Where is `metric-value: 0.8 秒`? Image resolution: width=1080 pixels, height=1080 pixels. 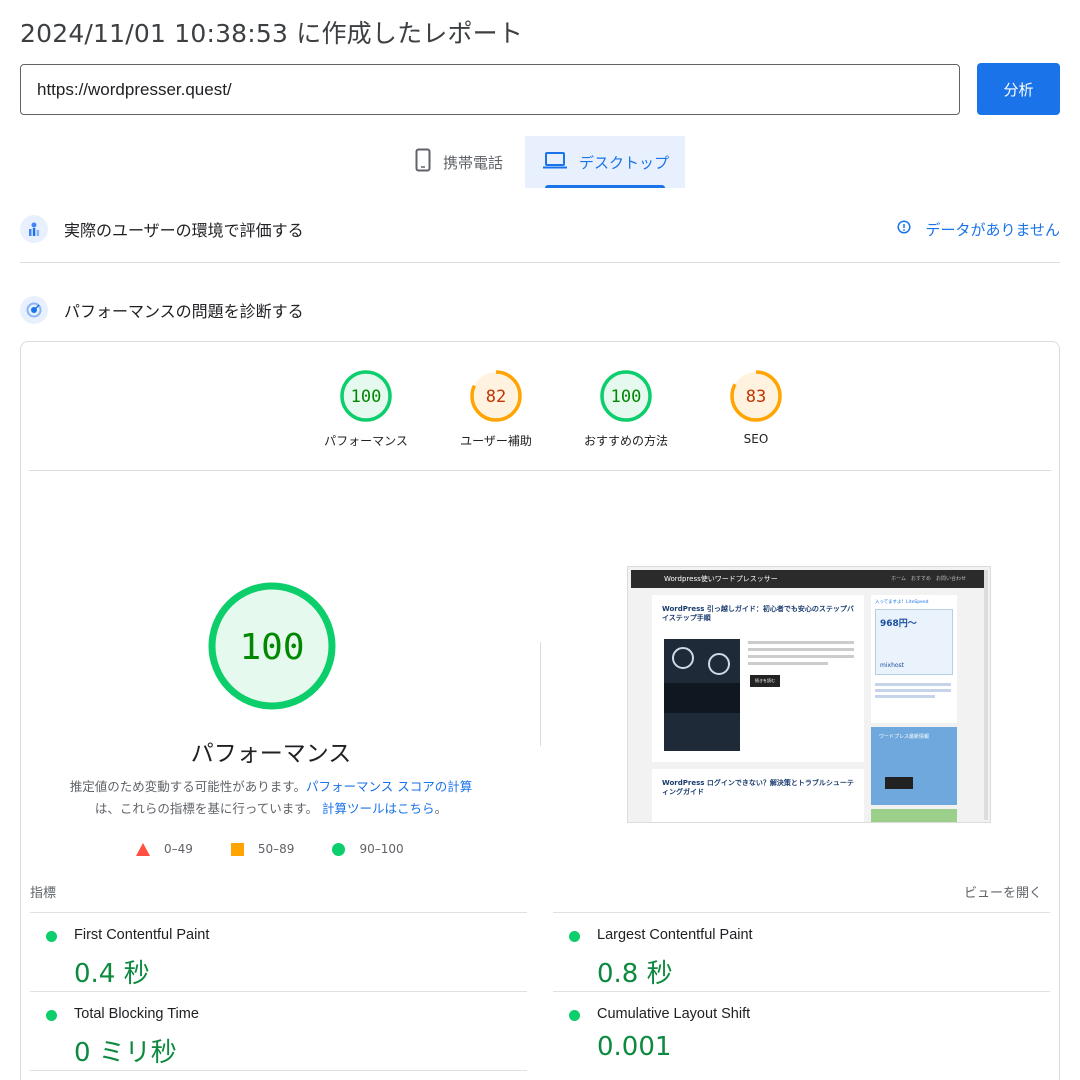 metric-value: 0.8 秒 is located at coordinates (635, 974).